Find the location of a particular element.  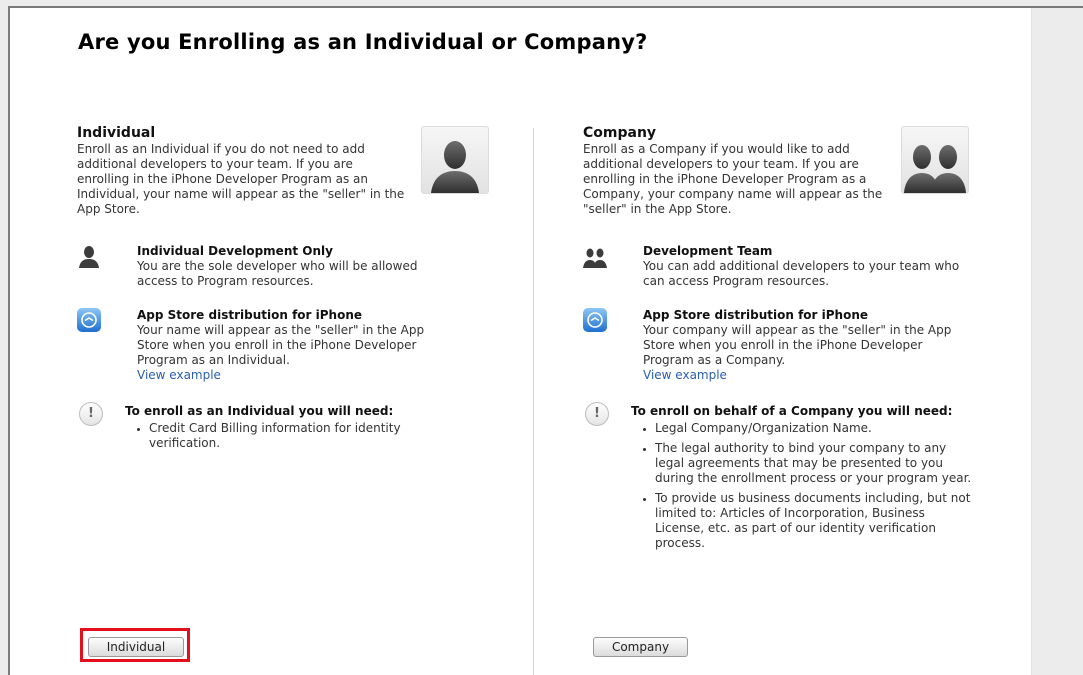

feature-title: Development Team is located at coordinates (708, 251).